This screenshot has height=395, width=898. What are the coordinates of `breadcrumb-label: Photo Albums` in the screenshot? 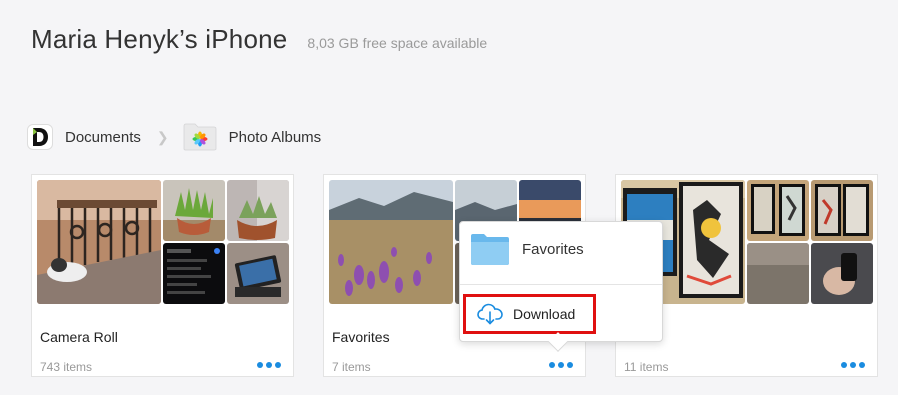 It's located at (275, 137).